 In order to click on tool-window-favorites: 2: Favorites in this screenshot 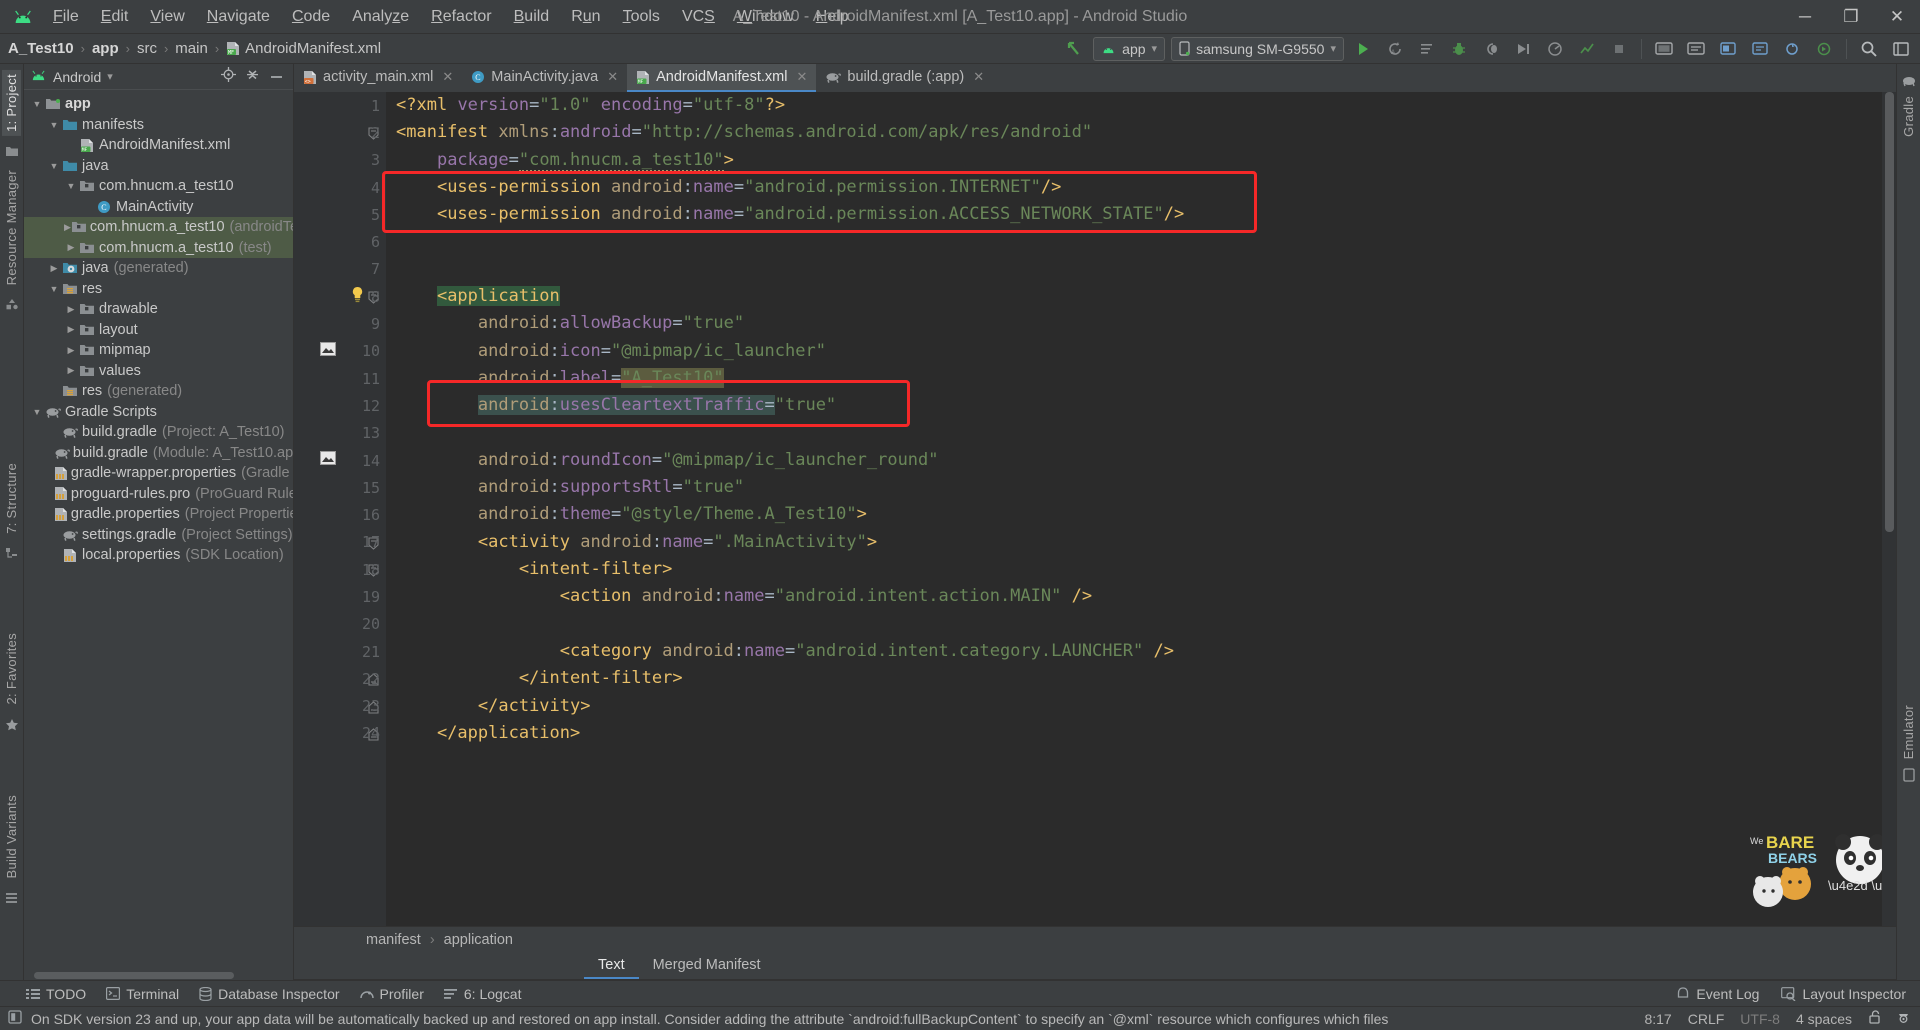, I will do `click(11, 669)`.